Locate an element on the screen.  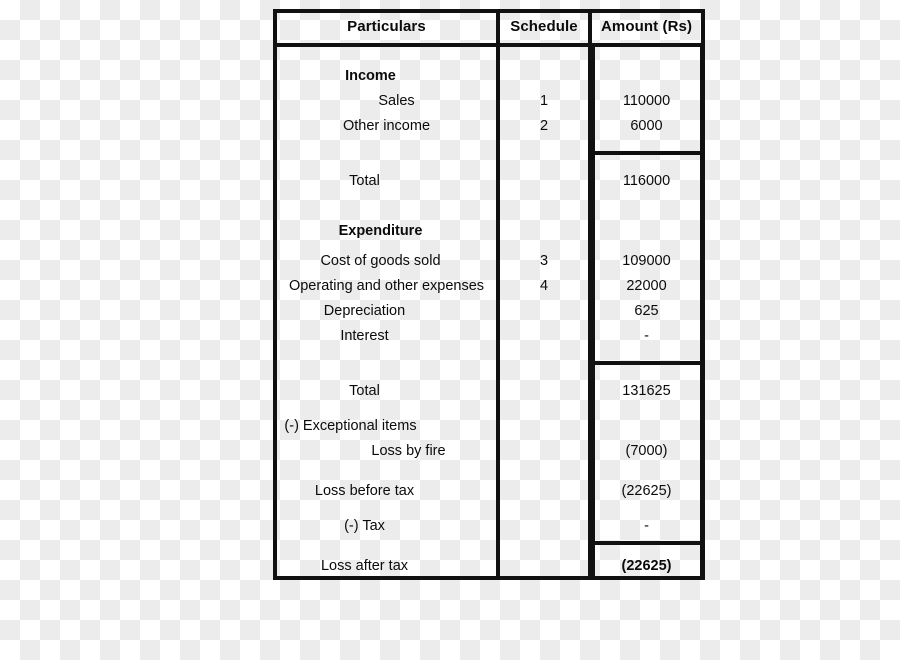
column-header-particulars: Particulars is located at coordinates (386, 26).